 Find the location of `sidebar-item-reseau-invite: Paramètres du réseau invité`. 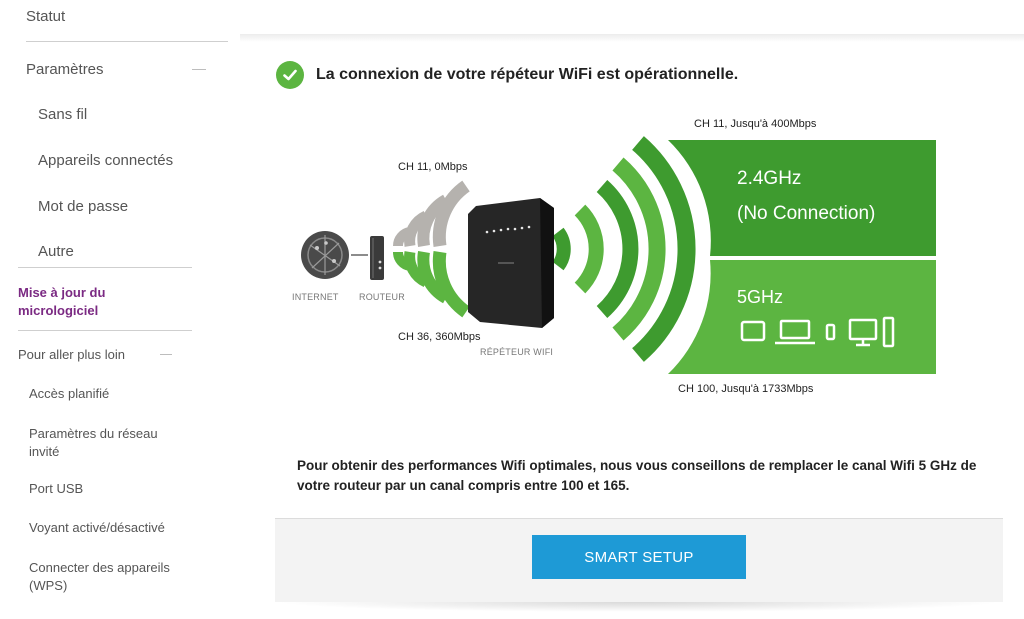

sidebar-item-reseau-invite: Paramètres du réseau invité is located at coordinates (104, 443).